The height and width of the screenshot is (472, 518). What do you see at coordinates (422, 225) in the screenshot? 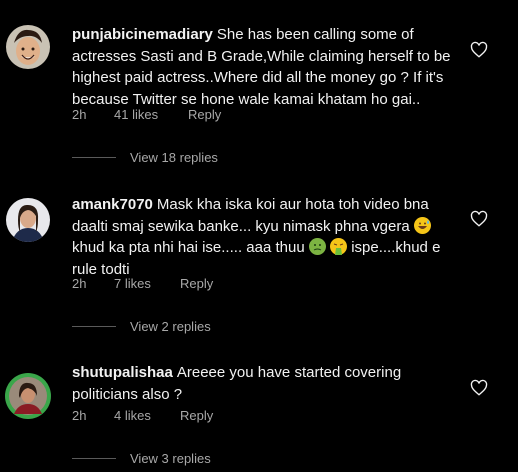
I see `grinning-sweat-emoji-icon` at bounding box center [422, 225].